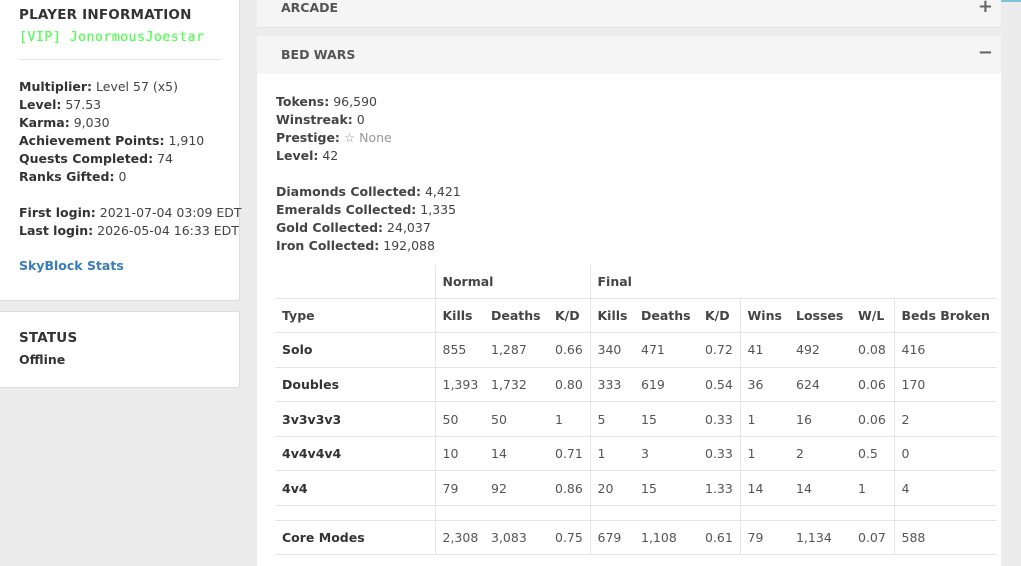 The width and height of the screenshot is (1021, 566). I want to click on bw-level-value: 42, so click(330, 155).